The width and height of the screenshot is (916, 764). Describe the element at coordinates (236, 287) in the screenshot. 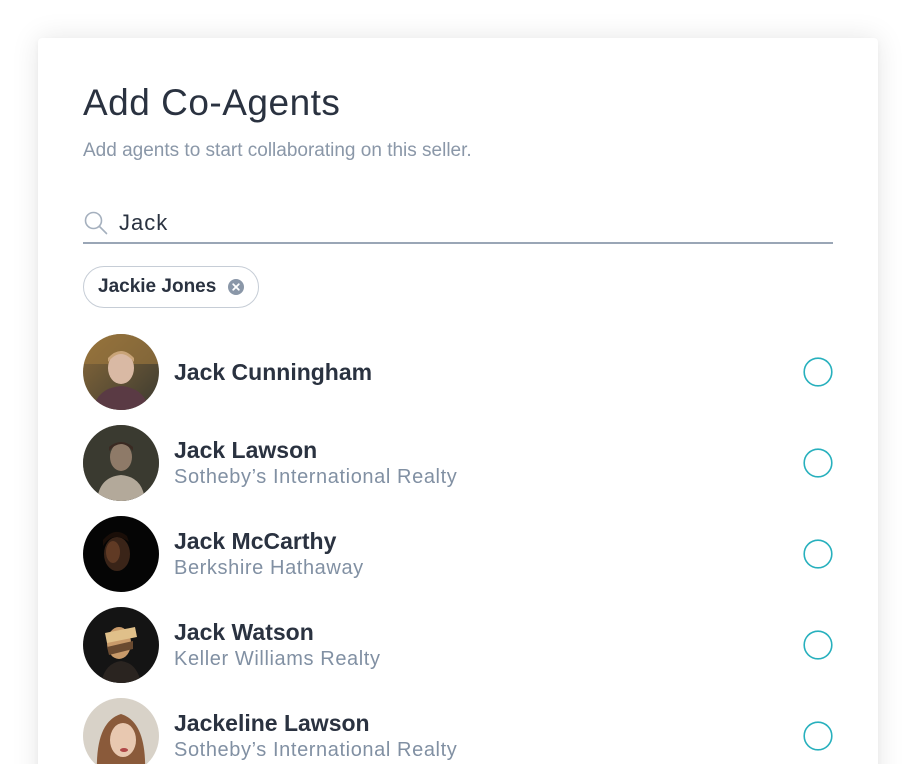

I see `close-circle-icon` at that location.